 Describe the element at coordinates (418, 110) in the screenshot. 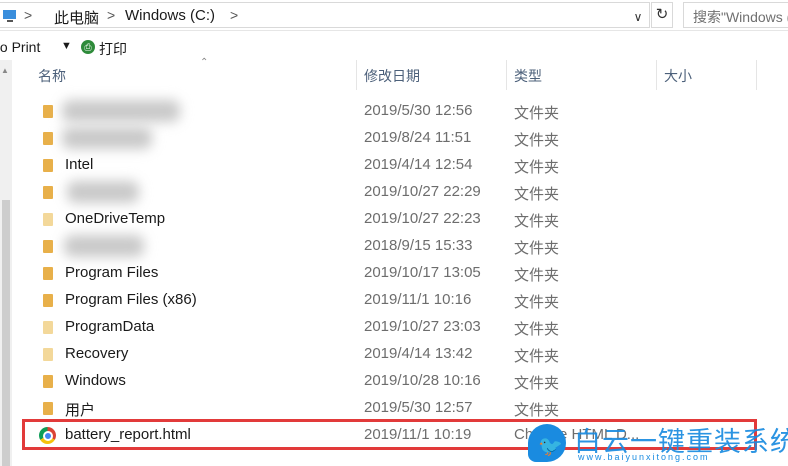

I see `file-date: 2019/5/30 12:56` at that location.